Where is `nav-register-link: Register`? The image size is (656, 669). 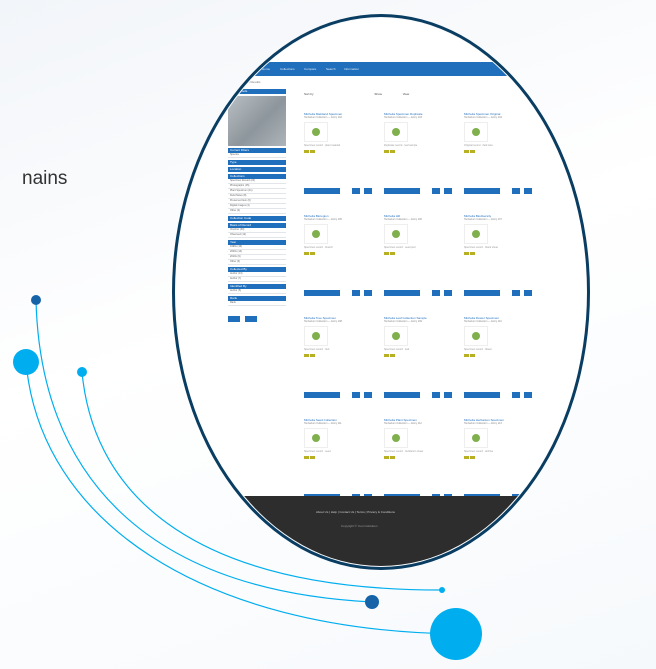
nav-register-link: Register is located at coordinates (535, 69).